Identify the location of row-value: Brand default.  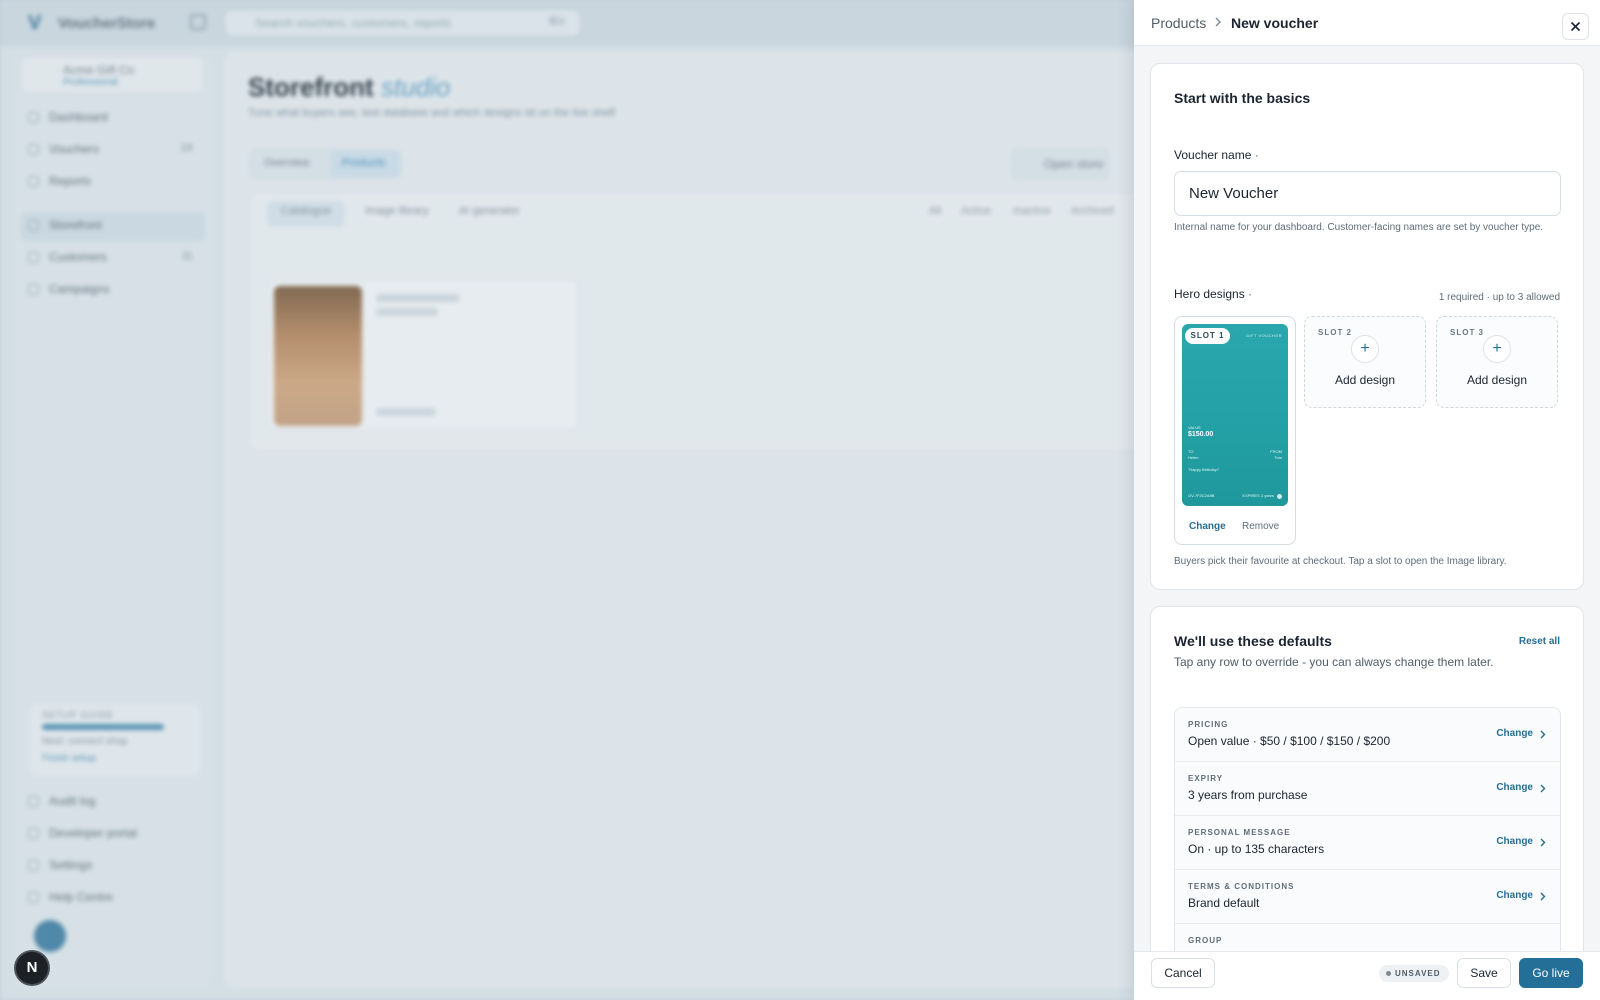
(1224, 903).